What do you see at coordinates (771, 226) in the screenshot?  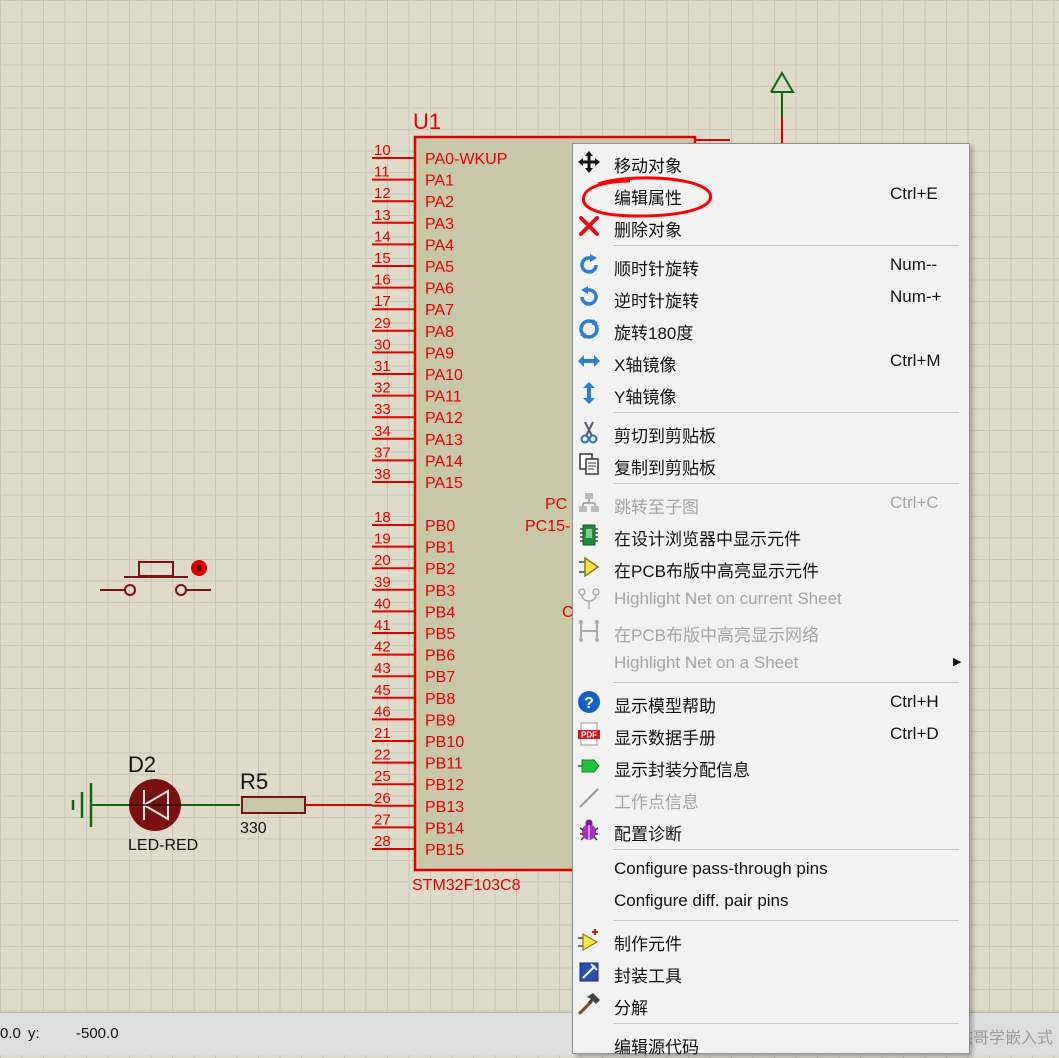 I see `menu-item-3: 删除对象` at bounding box center [771, 226].